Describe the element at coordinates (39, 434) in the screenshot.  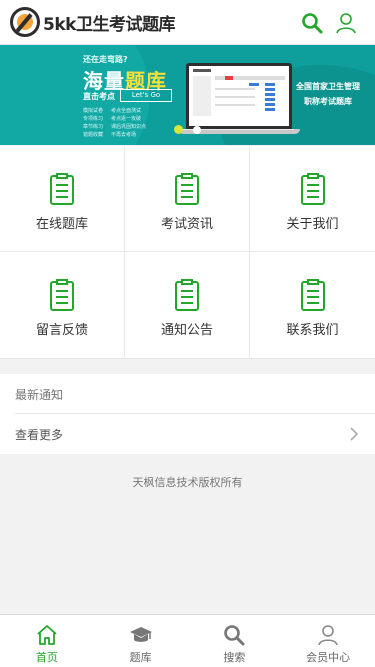
I see `view-more-link: 查看更多` at that location.